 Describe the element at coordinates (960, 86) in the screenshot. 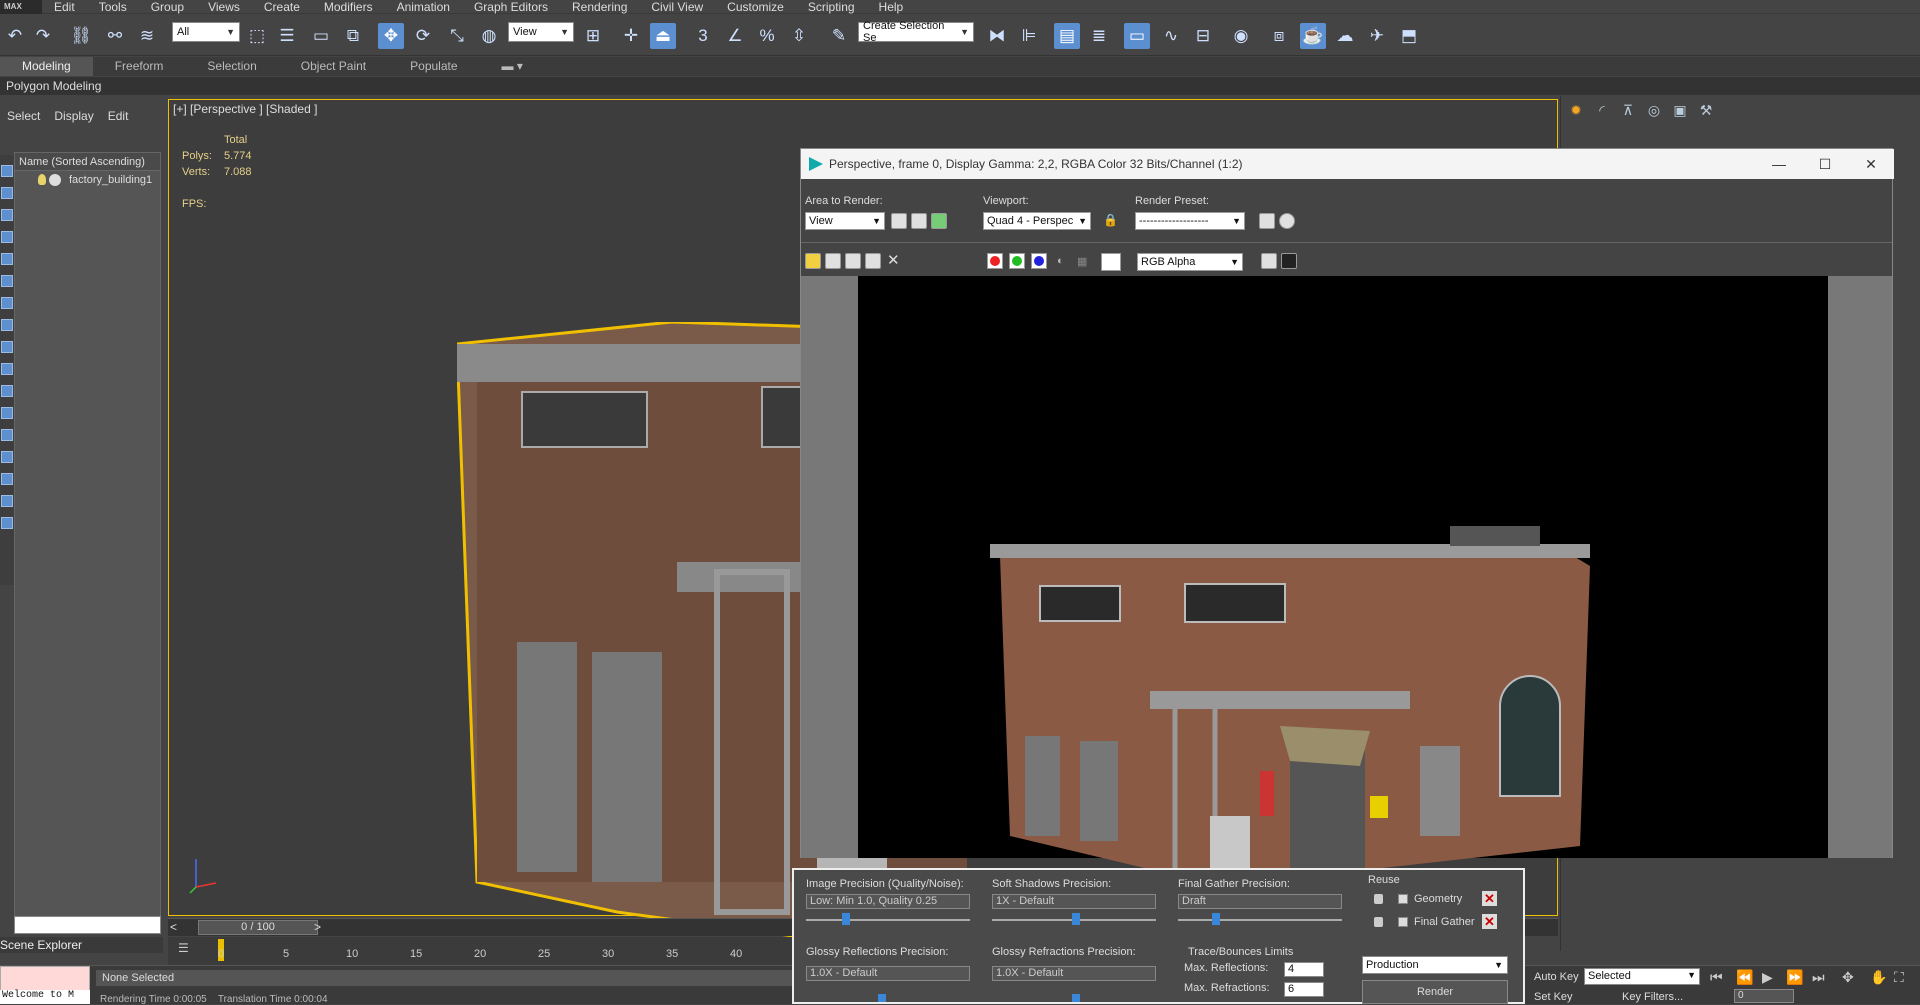

I see `polygon-modeling-panel: Polygon Modeling` at that location.